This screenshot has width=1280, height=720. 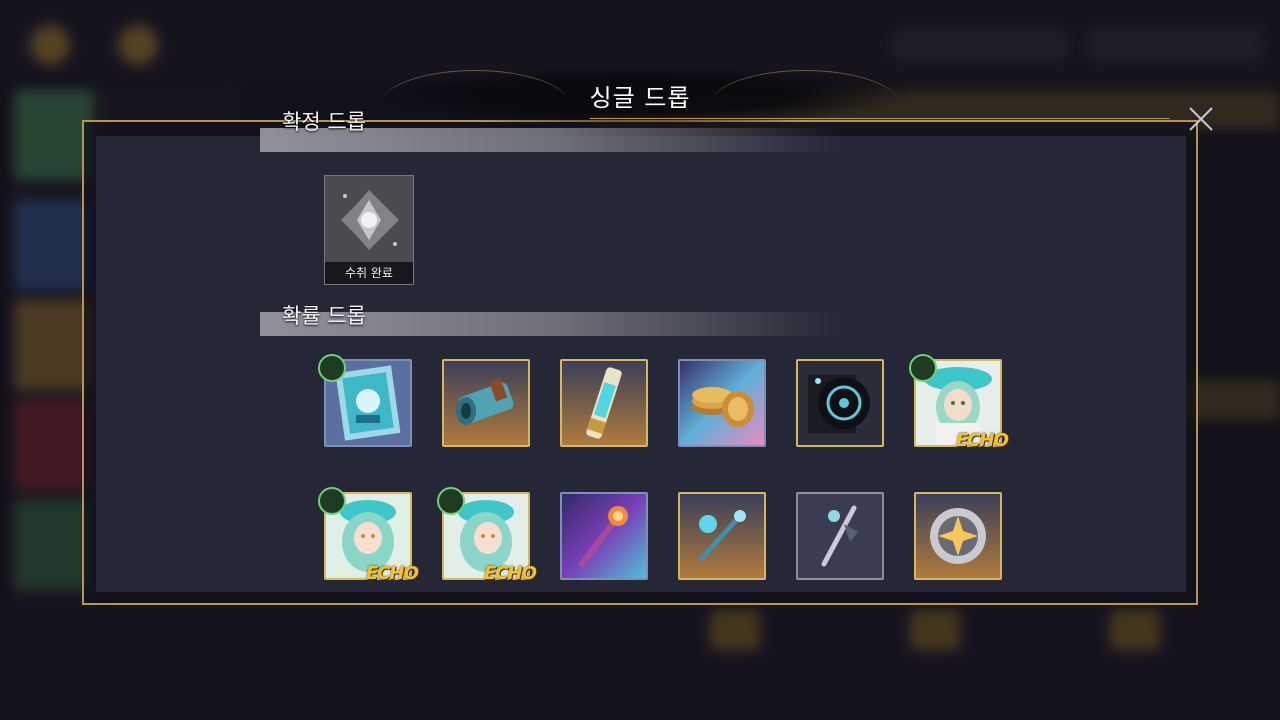 I want to click on coin-stack-icon, so click(x=722, y=403).